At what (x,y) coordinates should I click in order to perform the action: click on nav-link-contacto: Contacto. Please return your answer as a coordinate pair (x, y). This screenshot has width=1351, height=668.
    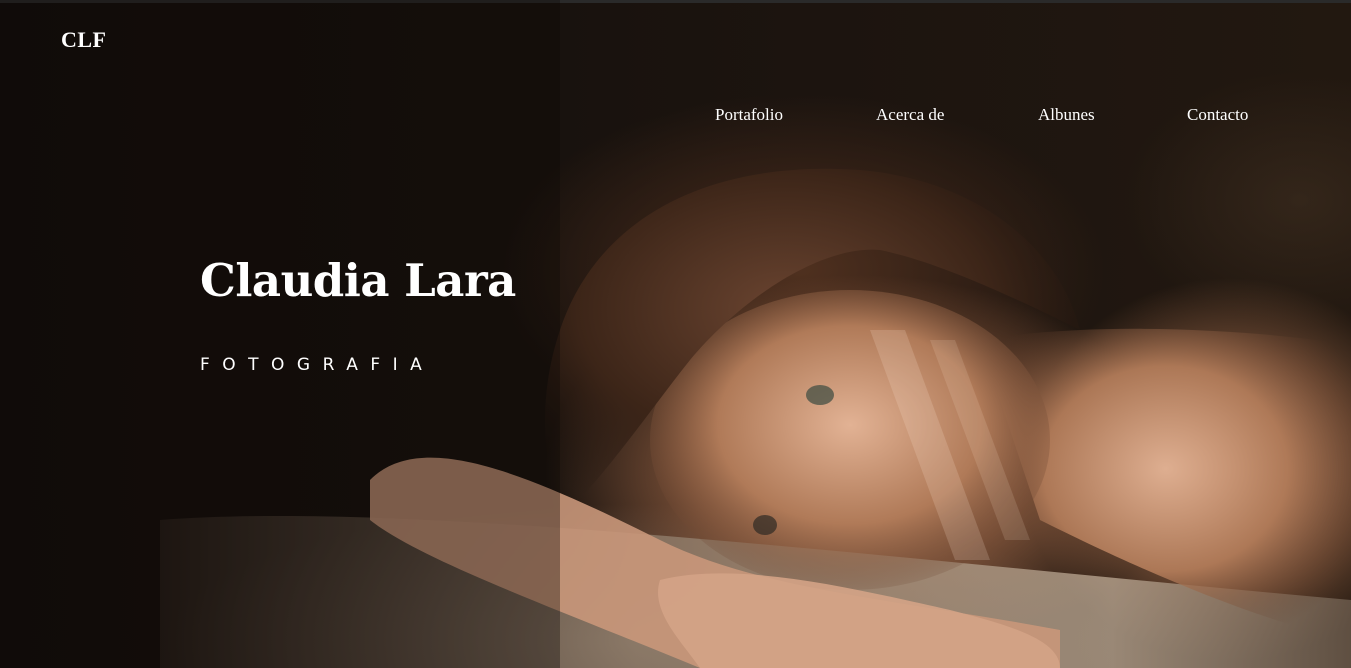
    Looking at the image, I should click on (1217, 115).